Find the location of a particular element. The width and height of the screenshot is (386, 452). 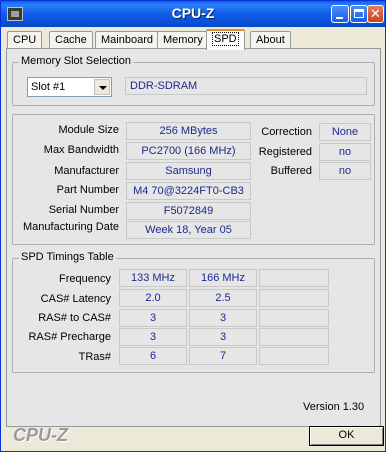

timing-cell: 2.0 is located at coordinates (153, 298).